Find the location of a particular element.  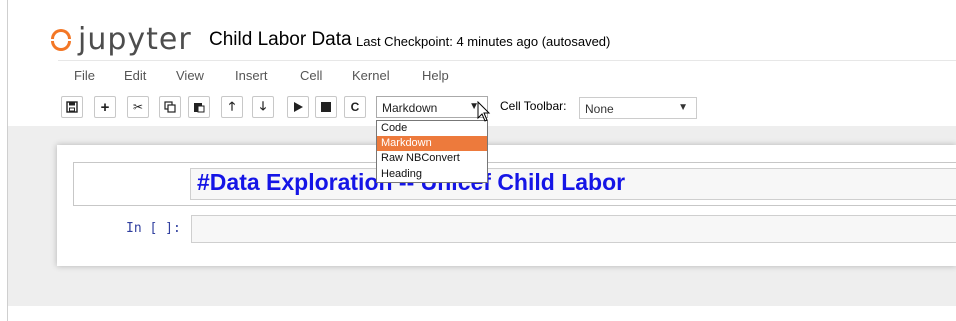

save-icon is located at coordinates (72, 107).